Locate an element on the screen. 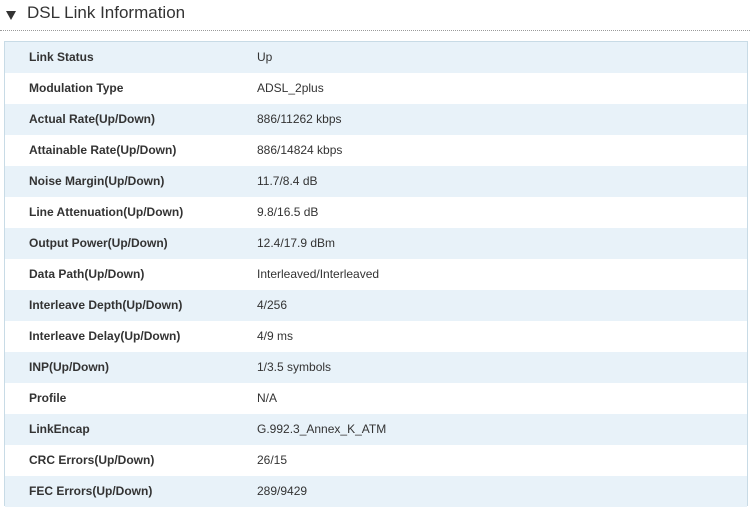 The width and height of the screenshot is (754, 513). row-label: Line Attenuation(Up/Down) is located at coordinates (106, 212).